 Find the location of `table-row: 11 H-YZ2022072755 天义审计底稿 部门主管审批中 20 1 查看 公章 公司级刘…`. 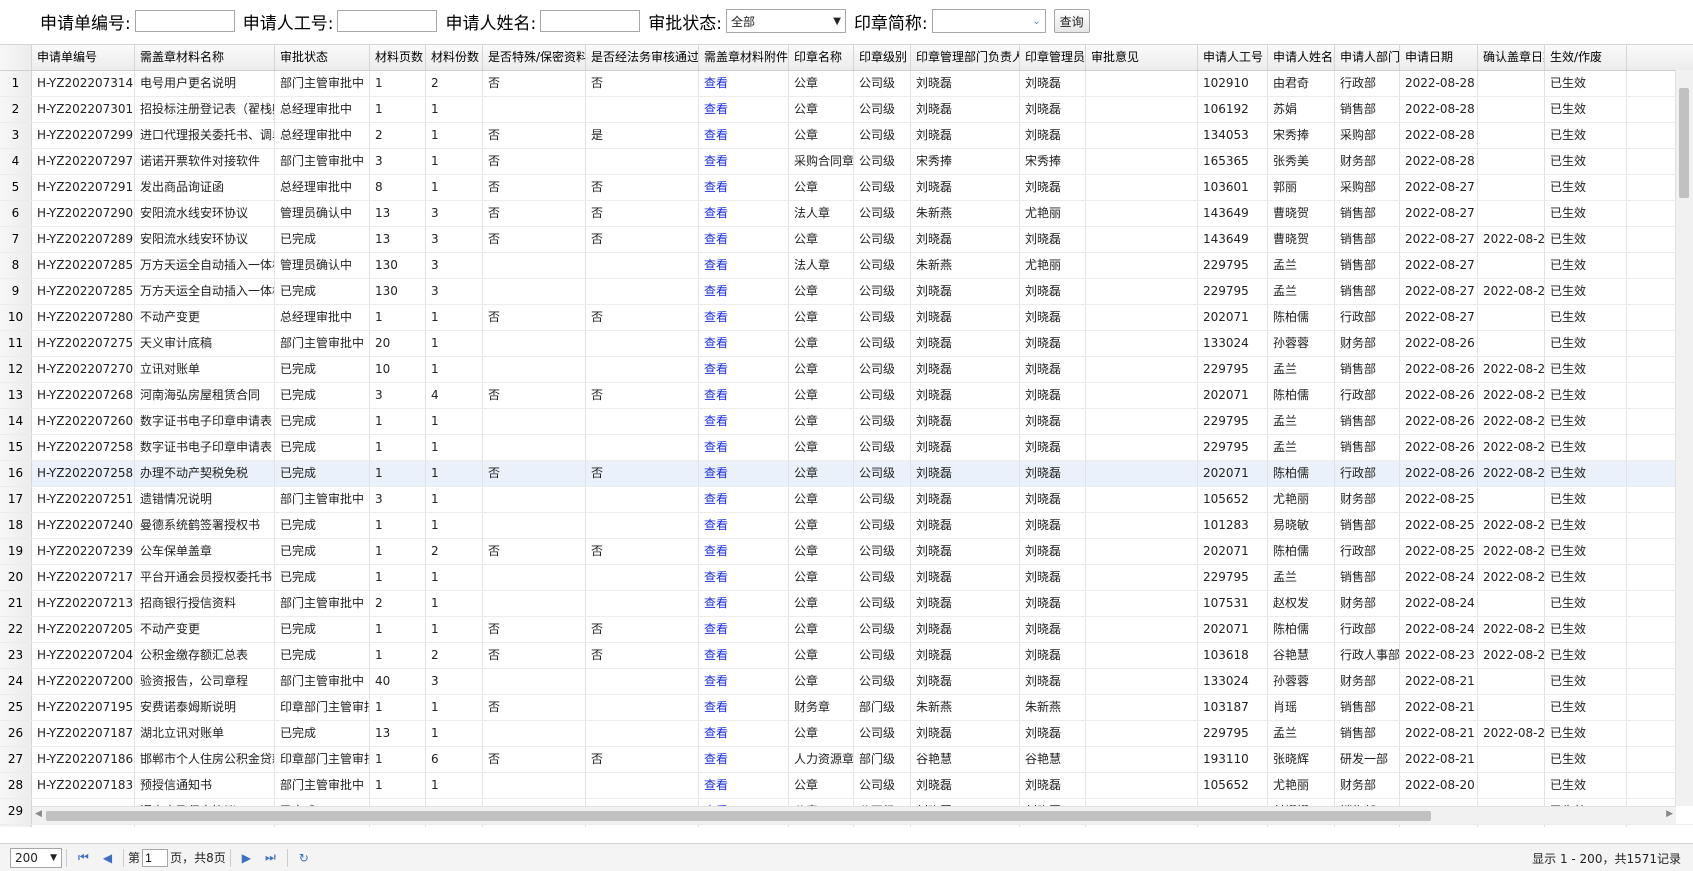

table-row: 11 H-YZ2022072755 天义审计底稿 部门主管审批中 20 1 查看 公章 公司级刘… is located at coordinates (846, 344).